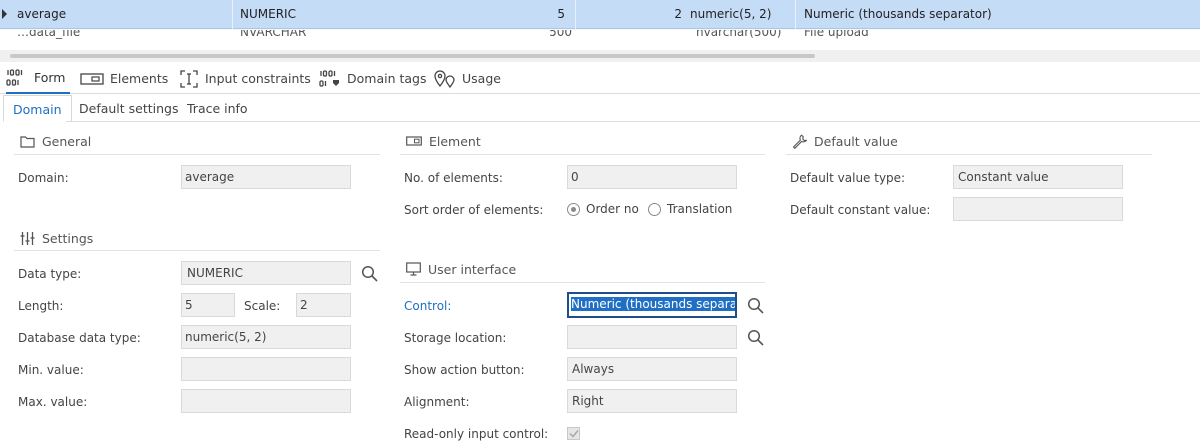  I want to click on no-of-elements-label: No. of elements:, so click(453, 178).